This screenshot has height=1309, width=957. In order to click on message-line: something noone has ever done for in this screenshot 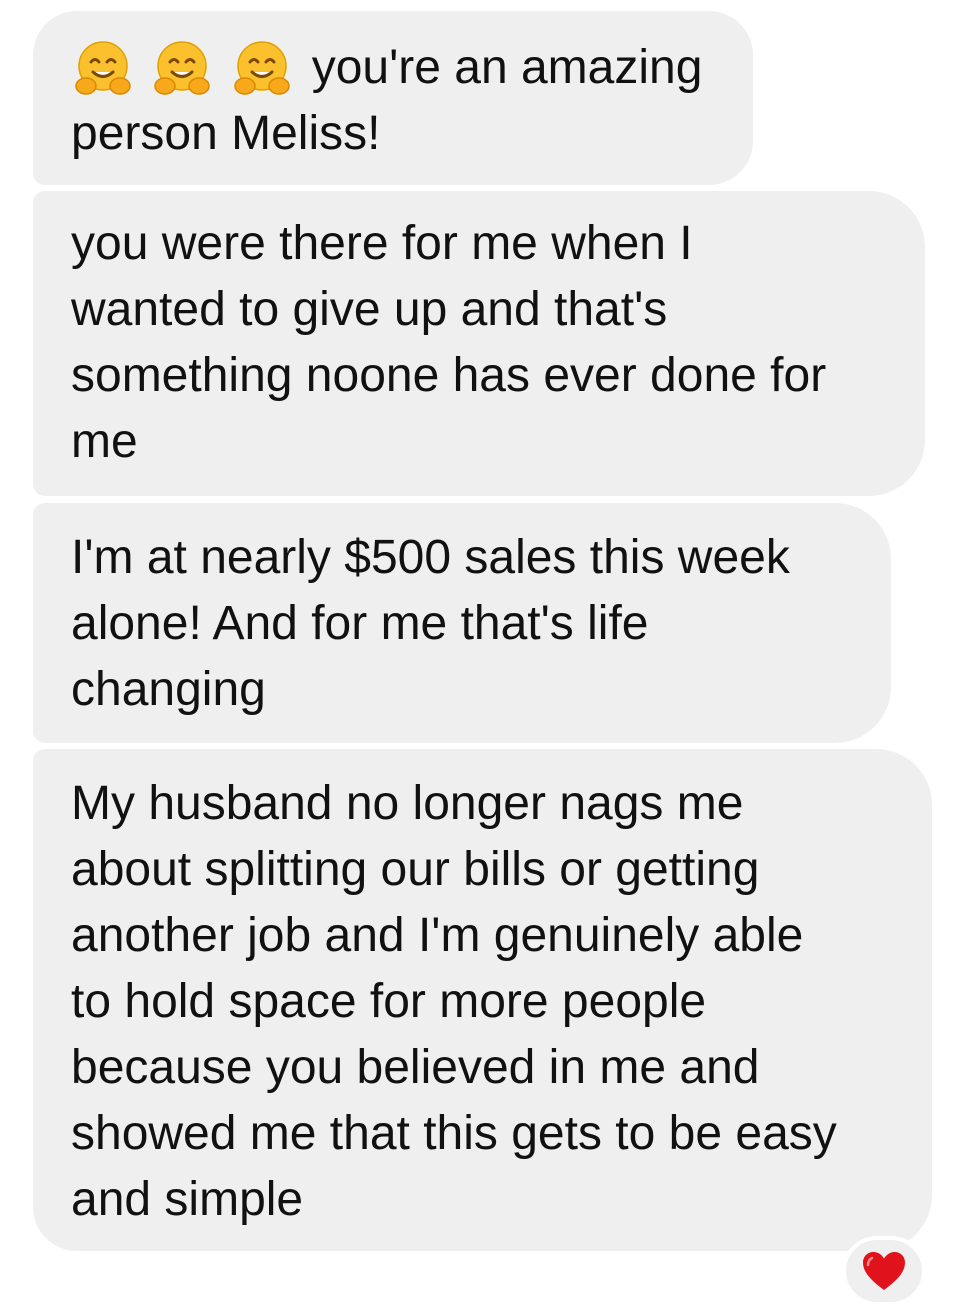, I will do `click(449, 375)`.